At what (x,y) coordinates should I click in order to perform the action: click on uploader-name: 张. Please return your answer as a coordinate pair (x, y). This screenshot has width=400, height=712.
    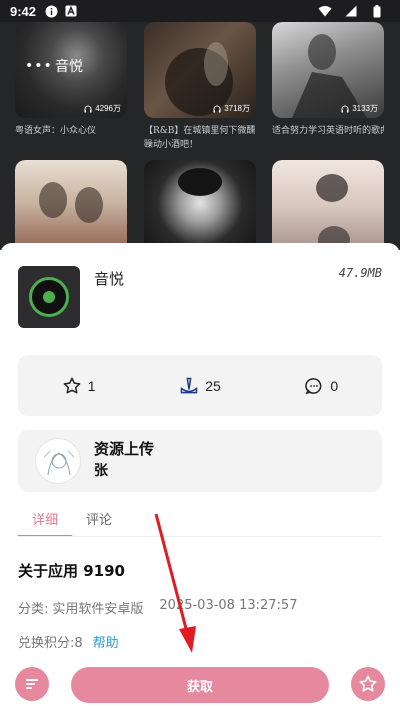
    Looking at the image, I should click on (101, 471).